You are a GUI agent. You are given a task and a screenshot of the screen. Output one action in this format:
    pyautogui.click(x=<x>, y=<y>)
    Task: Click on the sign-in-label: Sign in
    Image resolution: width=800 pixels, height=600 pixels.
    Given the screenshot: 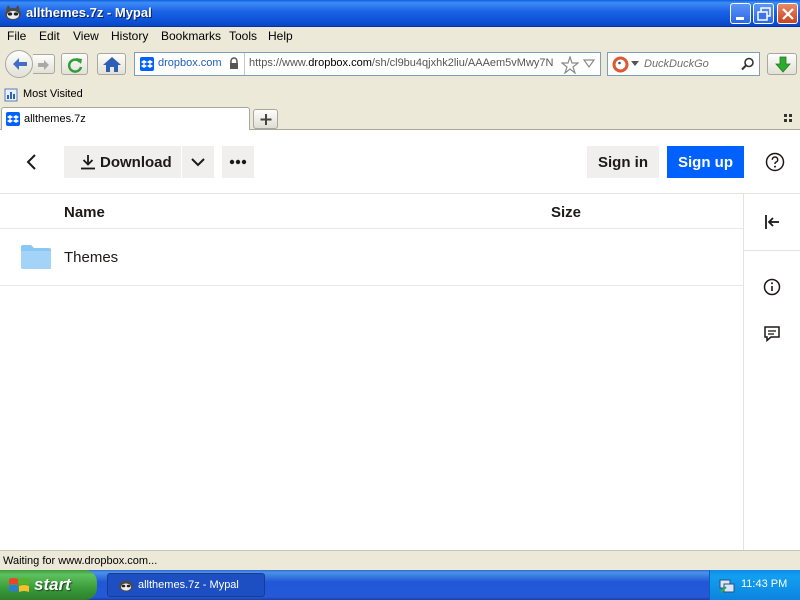 What is the action you would take?
    pyautogui.click(x=623, y=162)
    